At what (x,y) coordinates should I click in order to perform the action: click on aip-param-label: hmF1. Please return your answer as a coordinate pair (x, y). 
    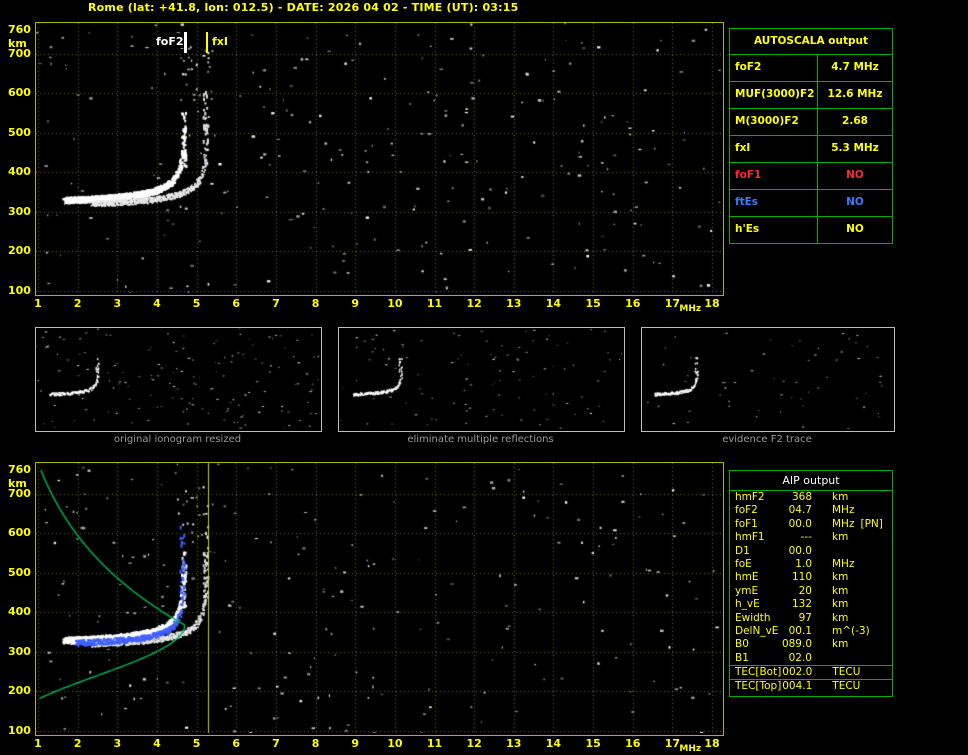
    Looking at the image, I should click on (750, 537).